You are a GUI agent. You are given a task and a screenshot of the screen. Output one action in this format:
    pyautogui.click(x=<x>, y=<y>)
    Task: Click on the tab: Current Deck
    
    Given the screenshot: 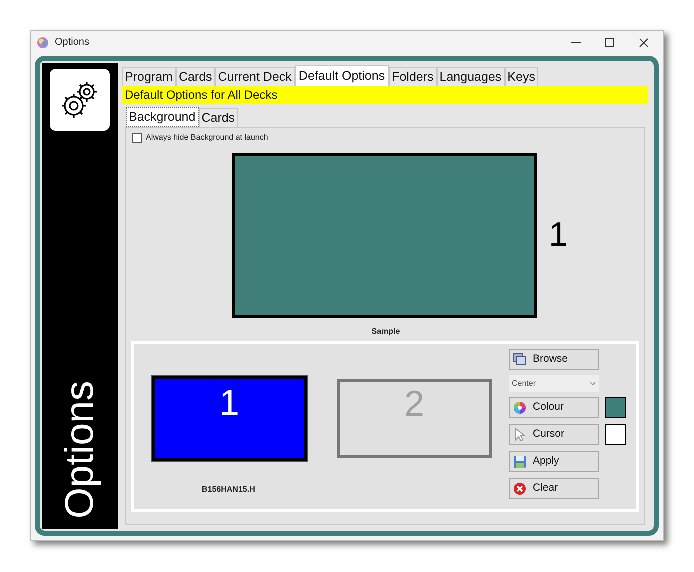 What is the action you would take?
    pyautogui.click(x=255, y=76)
    